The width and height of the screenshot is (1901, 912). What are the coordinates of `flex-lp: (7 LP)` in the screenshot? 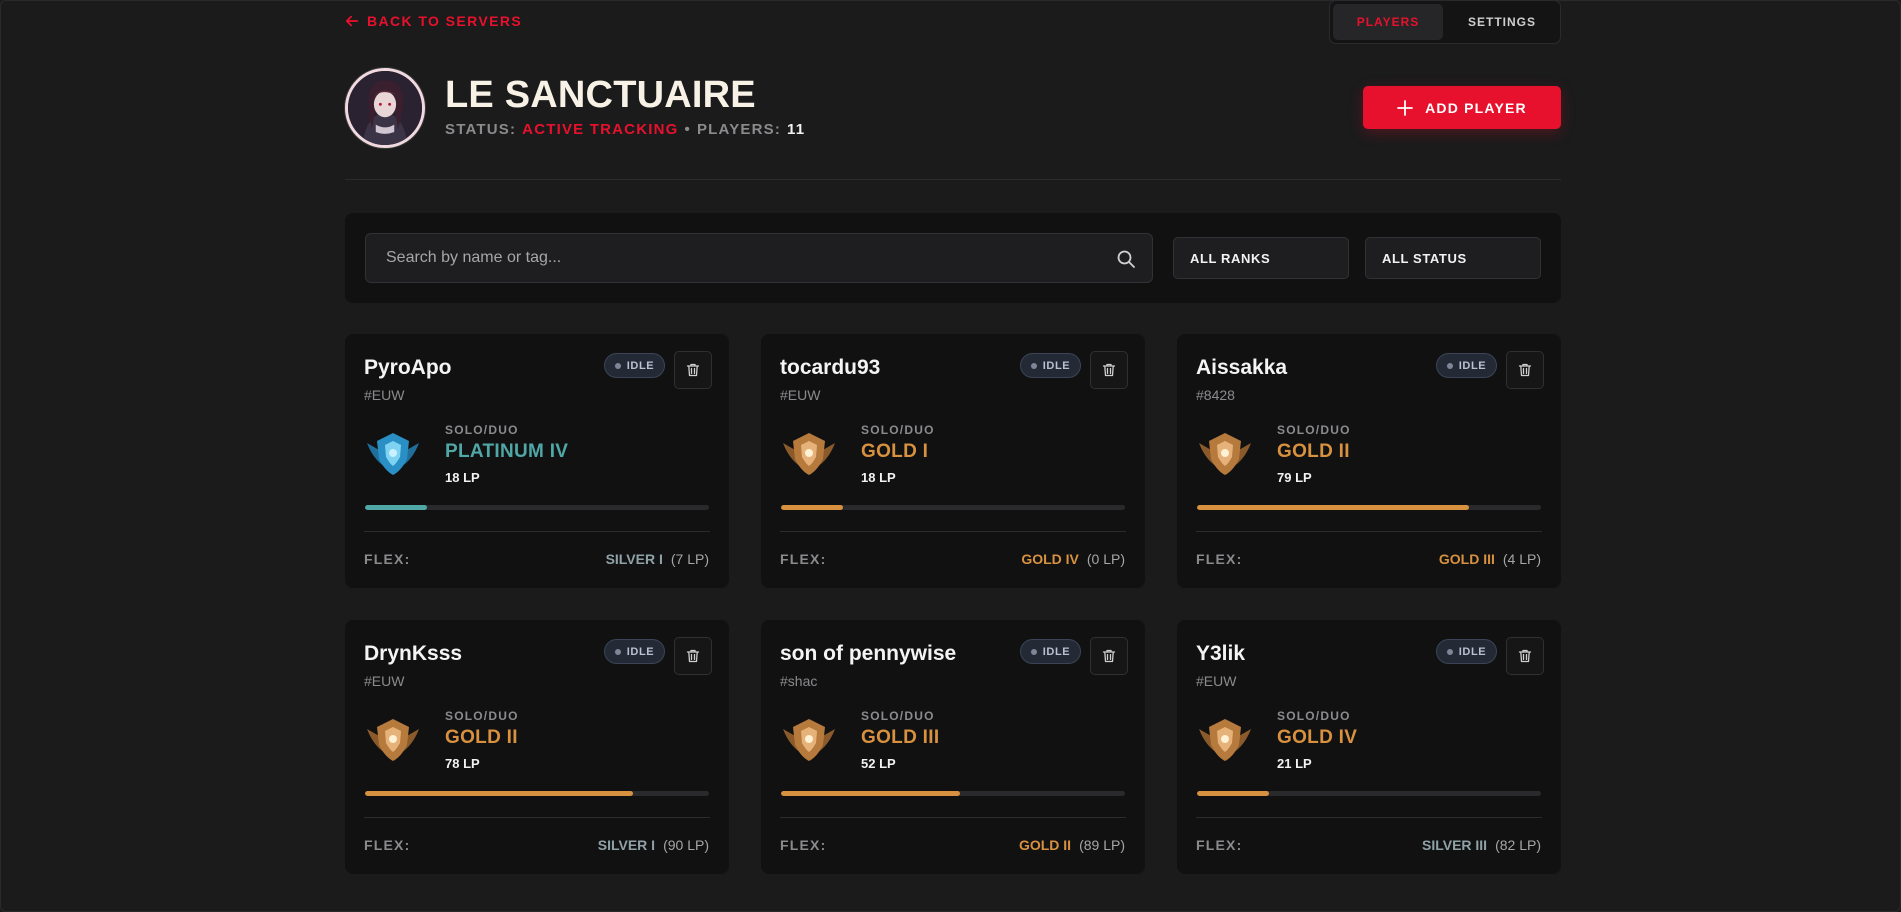 It's located at (689, 559).